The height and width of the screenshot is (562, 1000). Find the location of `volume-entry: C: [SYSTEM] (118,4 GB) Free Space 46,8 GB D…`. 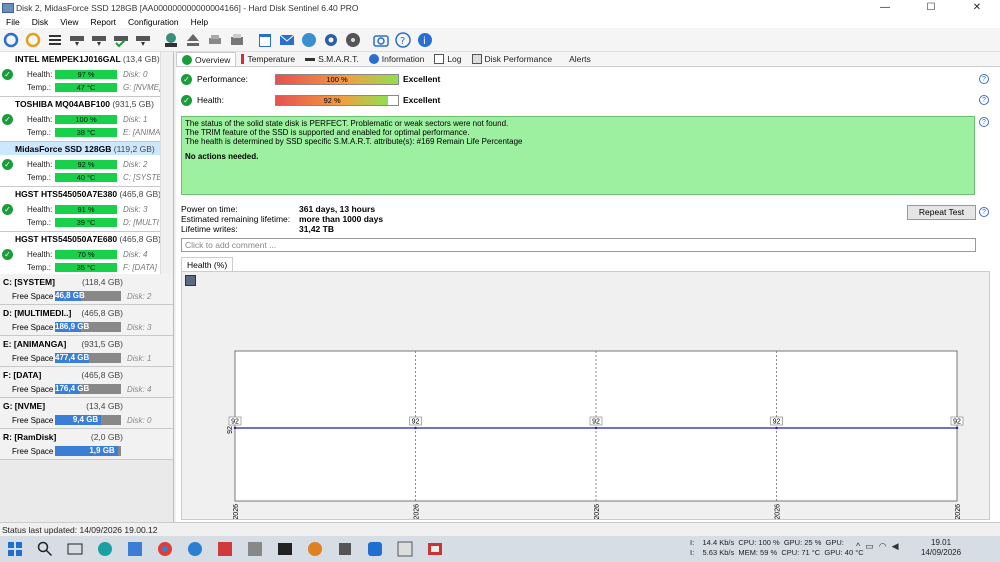

volume-entry: C: [SYSTEM] (118,4 GB) Free Space 46,8 GB D… is located at coordinates (86, 289).